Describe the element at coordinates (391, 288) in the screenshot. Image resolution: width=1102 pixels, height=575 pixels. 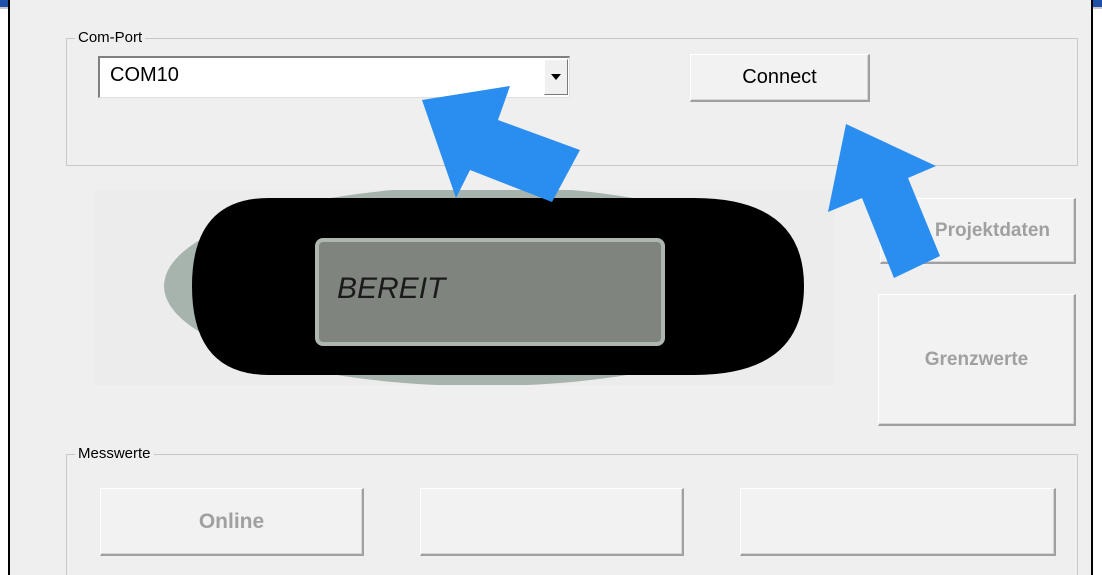
I see `lcd-status-text: BEREIT` at that location.